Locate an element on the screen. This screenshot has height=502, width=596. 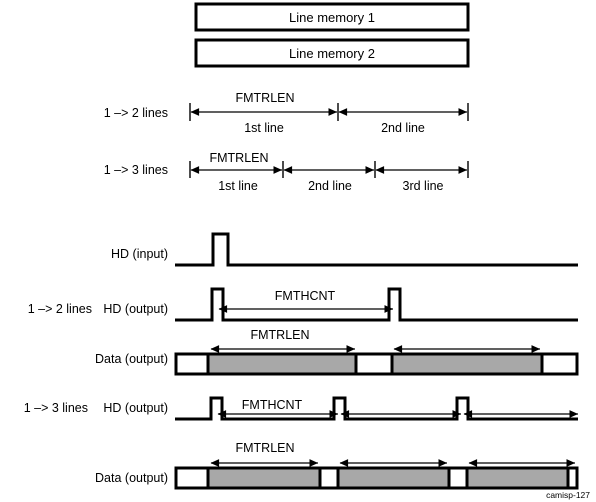
hd-output-1to2-waveform is located at coordinates (376, 304).